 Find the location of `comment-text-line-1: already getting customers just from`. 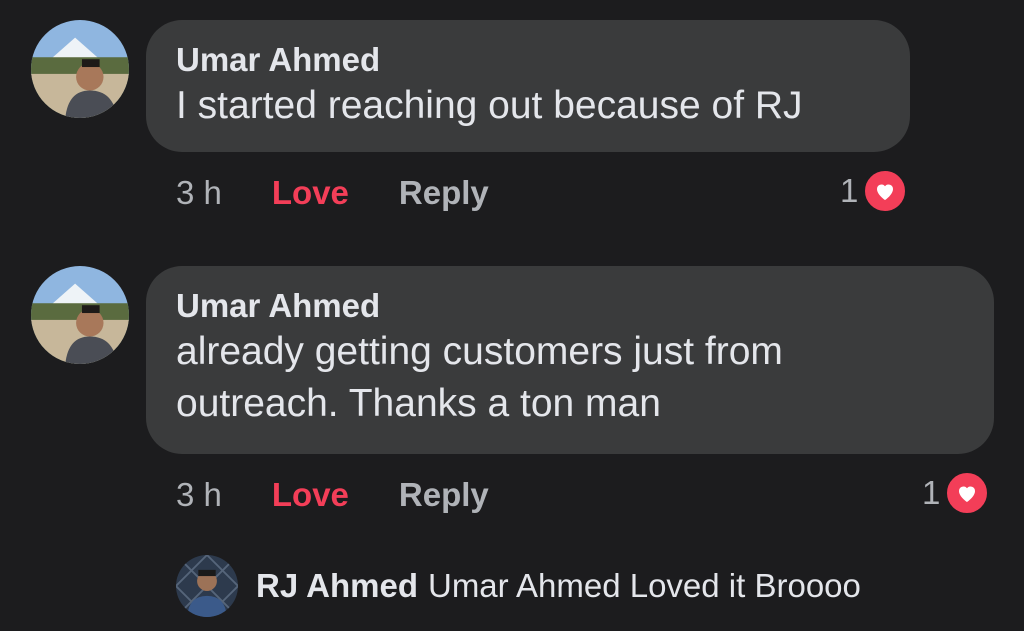

comment-text-line-1: already getting customers just from is located at coordinates (479, 351).